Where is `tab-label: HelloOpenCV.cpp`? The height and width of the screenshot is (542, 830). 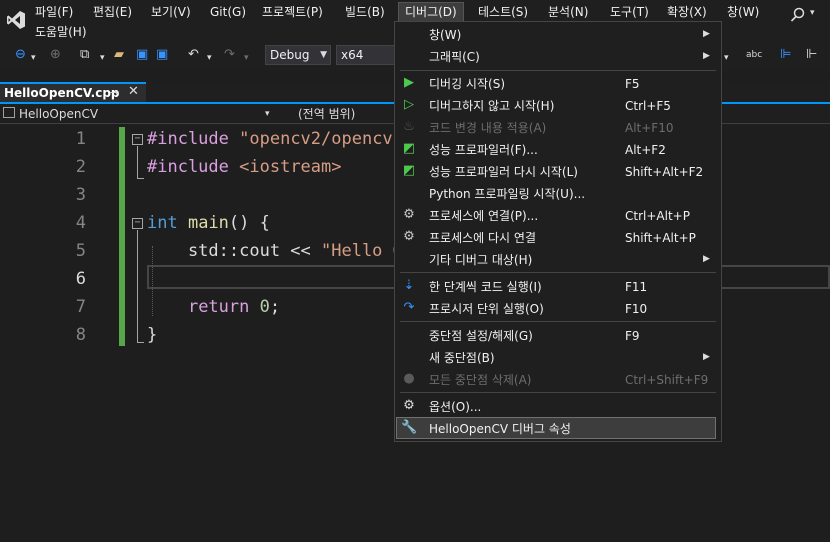
tab-label: HelloOpenCV.cpp is located at coordinates (62, 93).